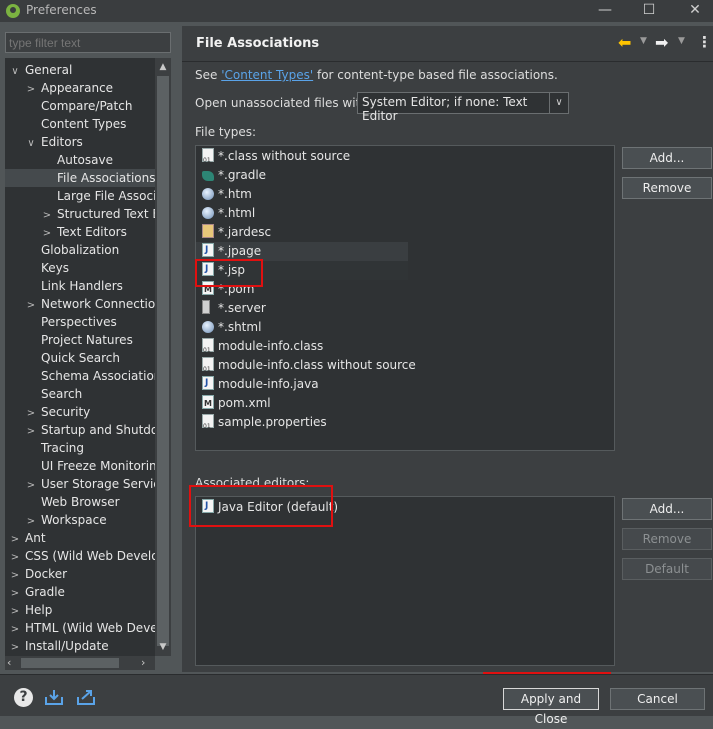 The image size is (713, 729). Describe the element at coordinates (61, 10) in the screenshot. I see `window-title: Preferences` at that location.